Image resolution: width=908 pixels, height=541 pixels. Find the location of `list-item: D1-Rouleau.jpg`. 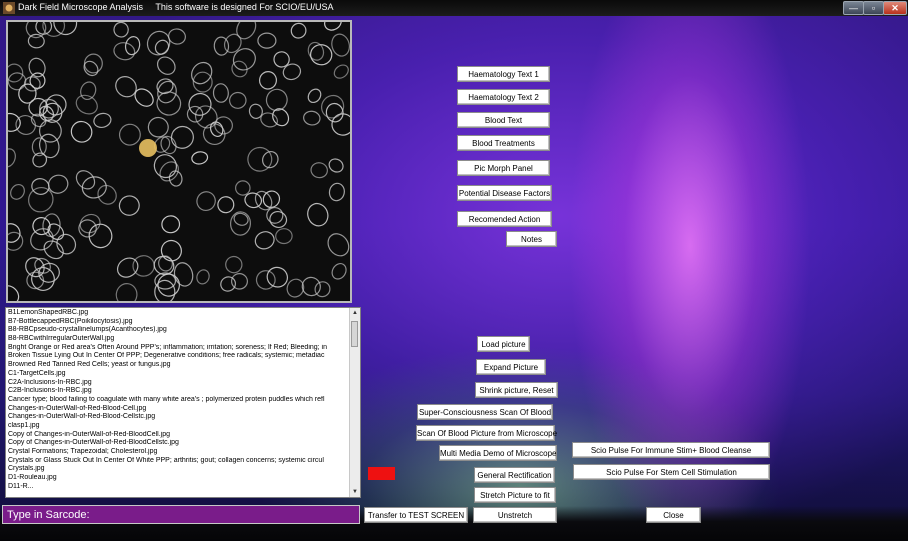

list-item: D1-Rouleau.jpg is located at coordinates (178, 478).